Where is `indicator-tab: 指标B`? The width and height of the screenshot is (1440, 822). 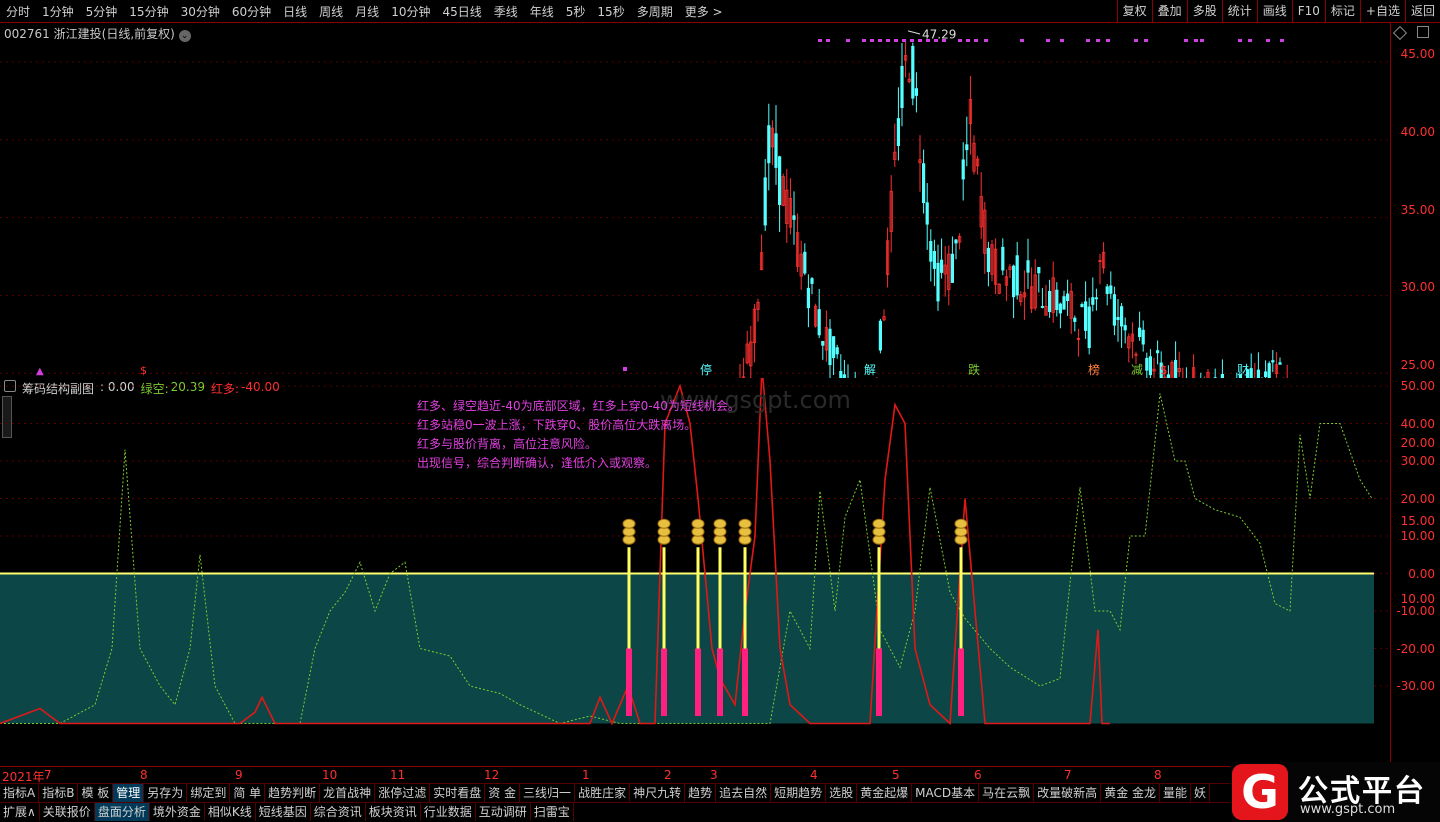 indicator-tab: 指标B is located at coordinates (59, 793).